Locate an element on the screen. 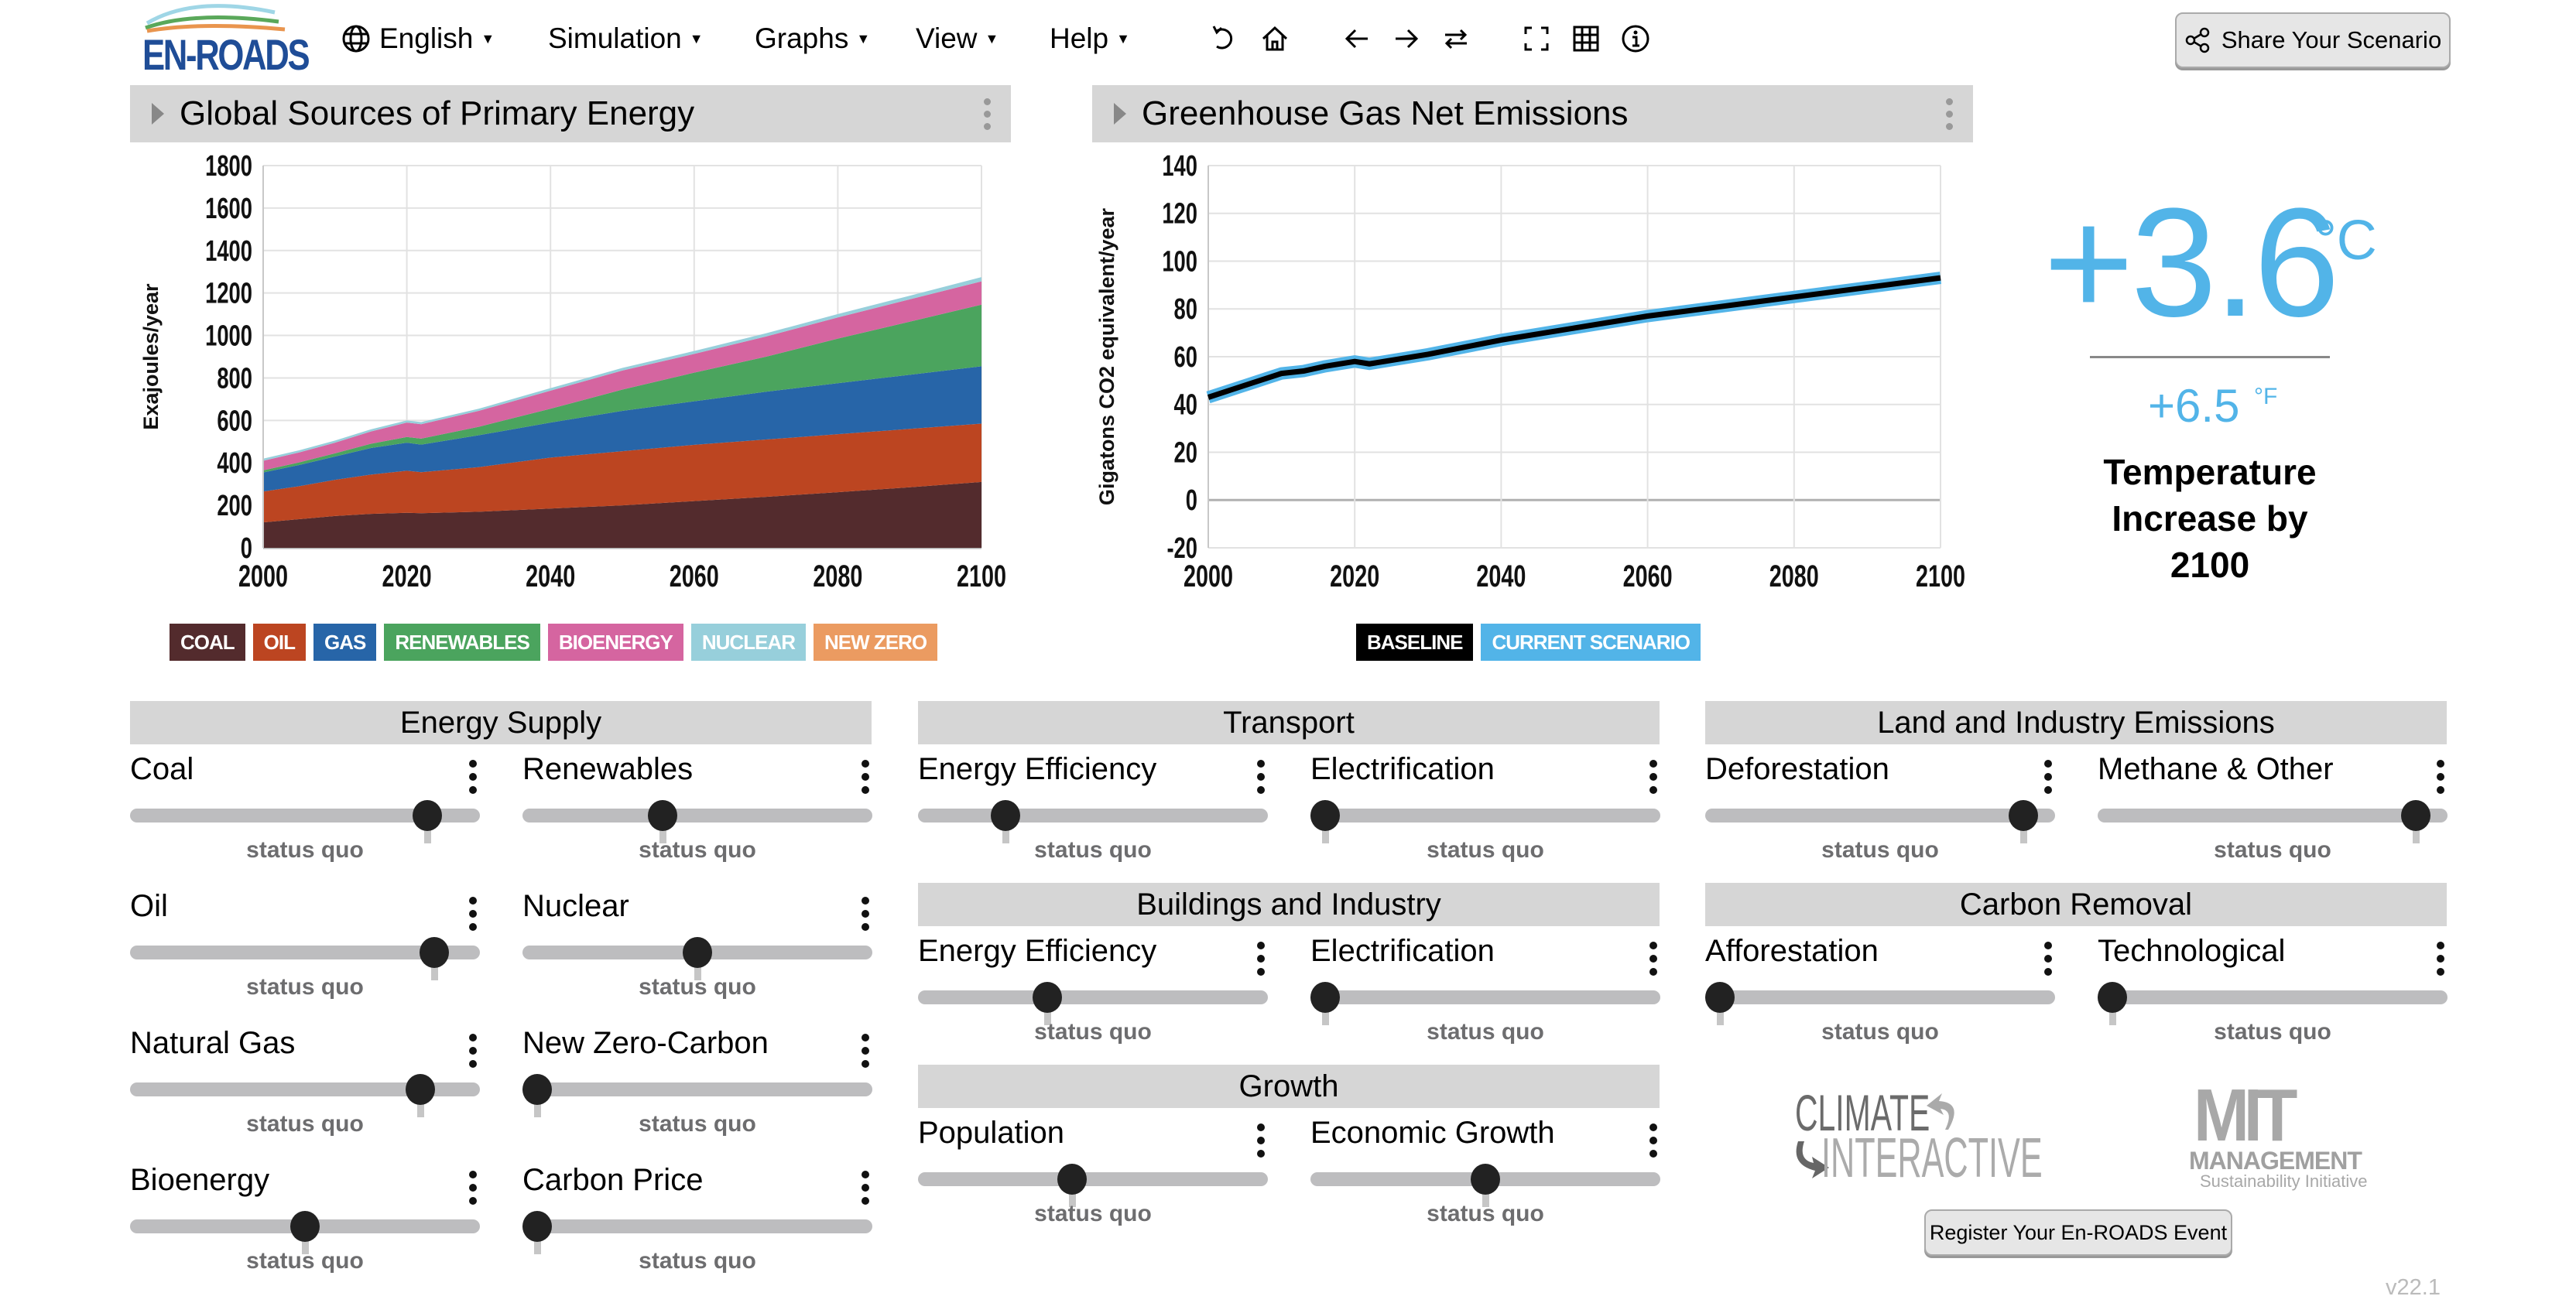  legend-baseline: BASELINE is located at coordinates (1415, 642).